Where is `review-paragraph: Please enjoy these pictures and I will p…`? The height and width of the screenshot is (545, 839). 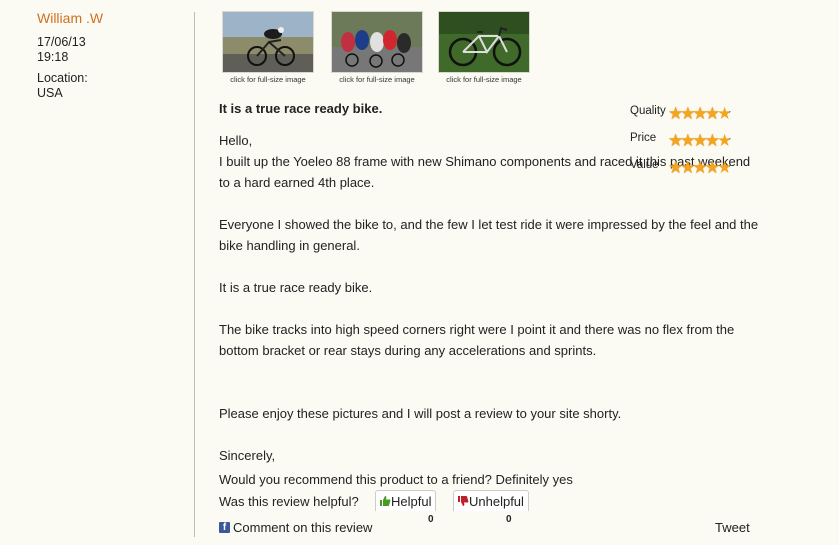
review-paragraph: Please enjoy these pictures and I will p… is located at coordinates (420, 413).